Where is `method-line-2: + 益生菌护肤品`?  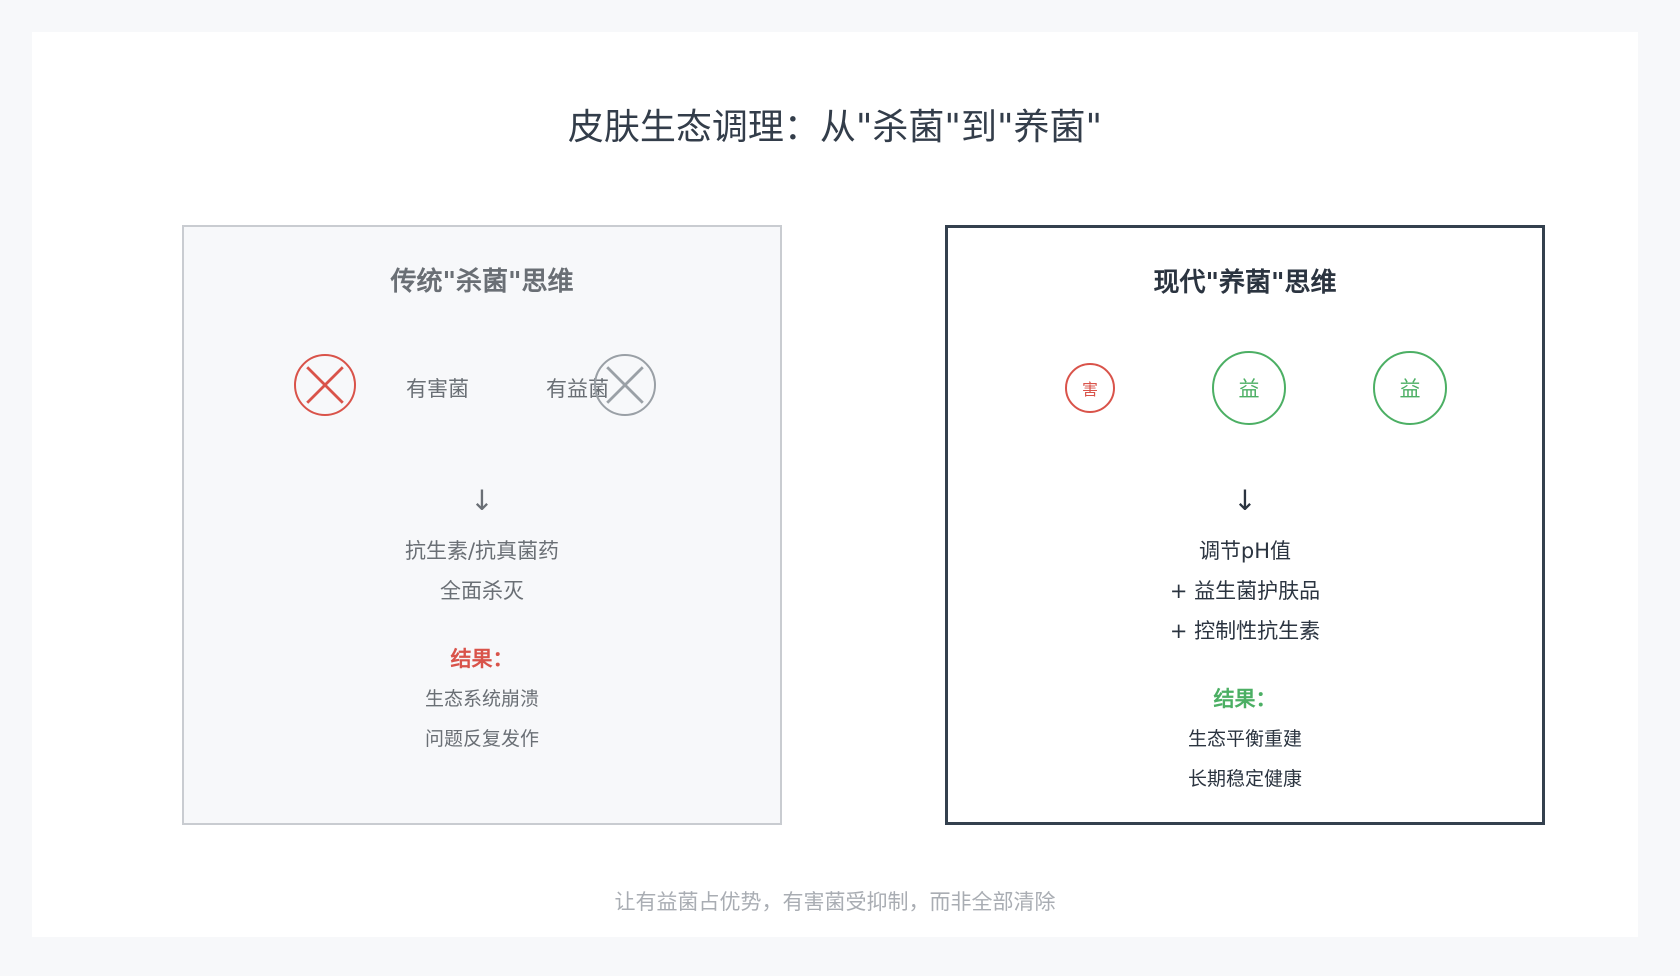
method-line-2: + 益生菌护肤品 is located at coordinates (1245, 591).